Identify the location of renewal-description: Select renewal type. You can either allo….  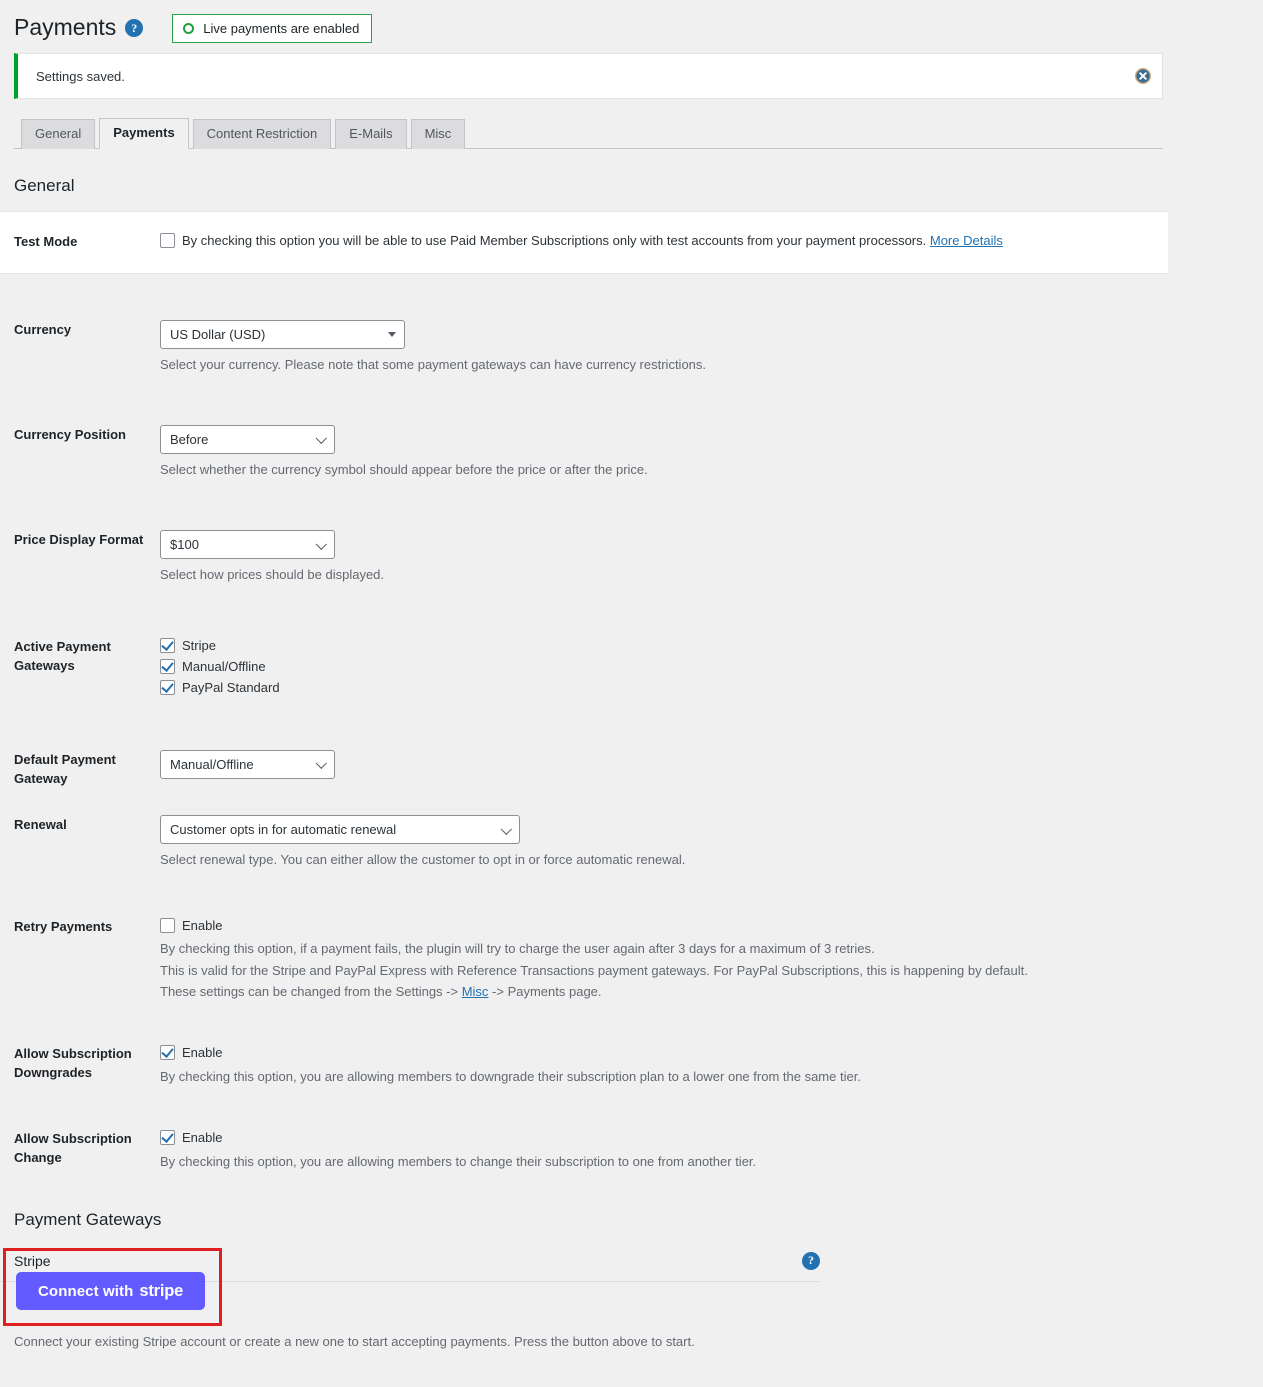
(423, 860).